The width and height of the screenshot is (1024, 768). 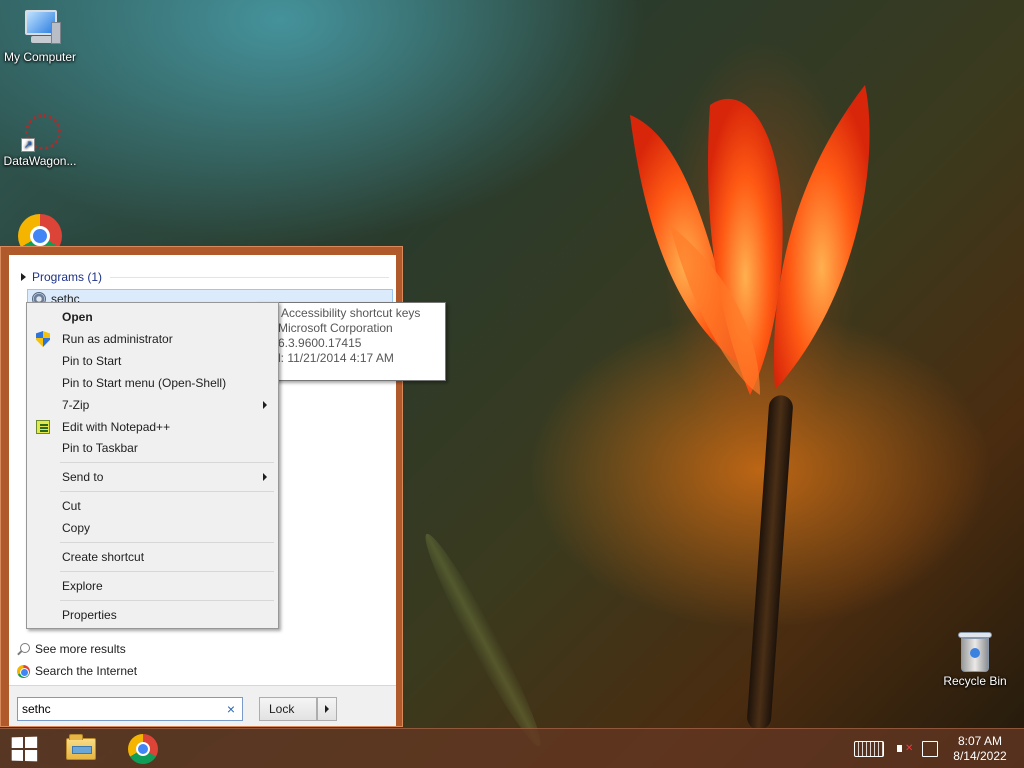 I want to click on menu-item-edit-with-notepadpp: Edit with Notepad++, so click(x=152, y=427).